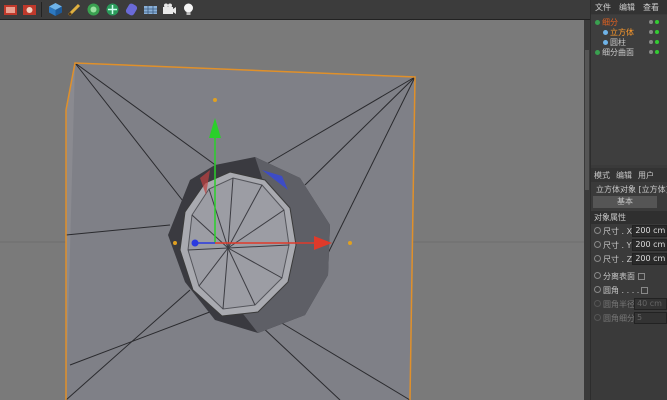 The height and width of the screenshot is (400, 667). Describe the element at coordinates (631, 189) in the screenshot. I see `attribute-title-text: 立方体对象 [立方体]` at that location.